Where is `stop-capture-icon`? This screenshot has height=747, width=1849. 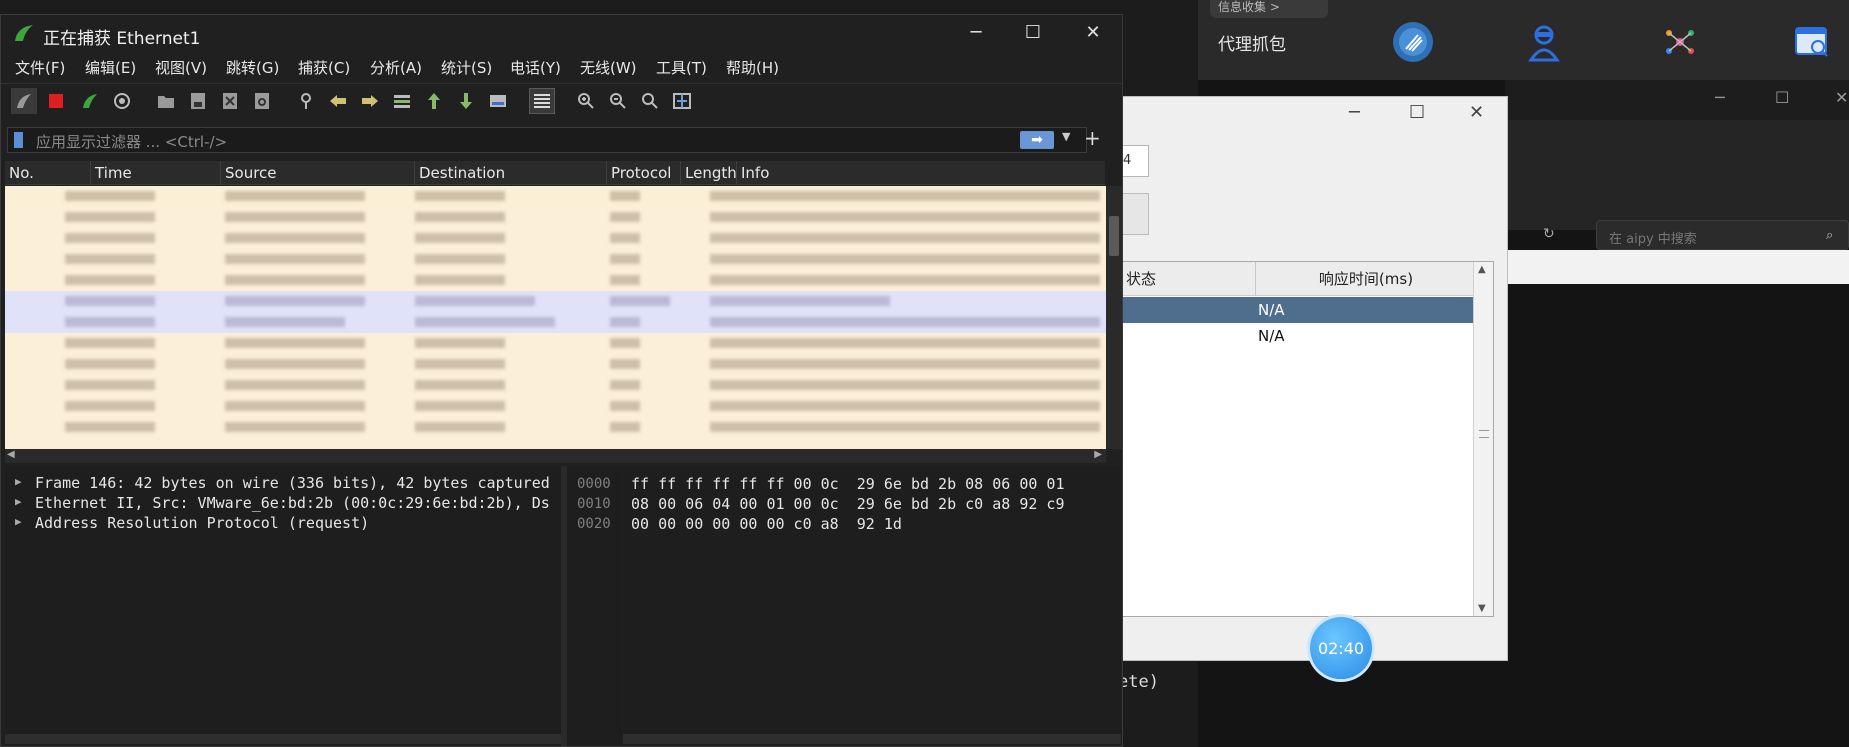
stop-capture-icon is located at coordinates (56, 101).